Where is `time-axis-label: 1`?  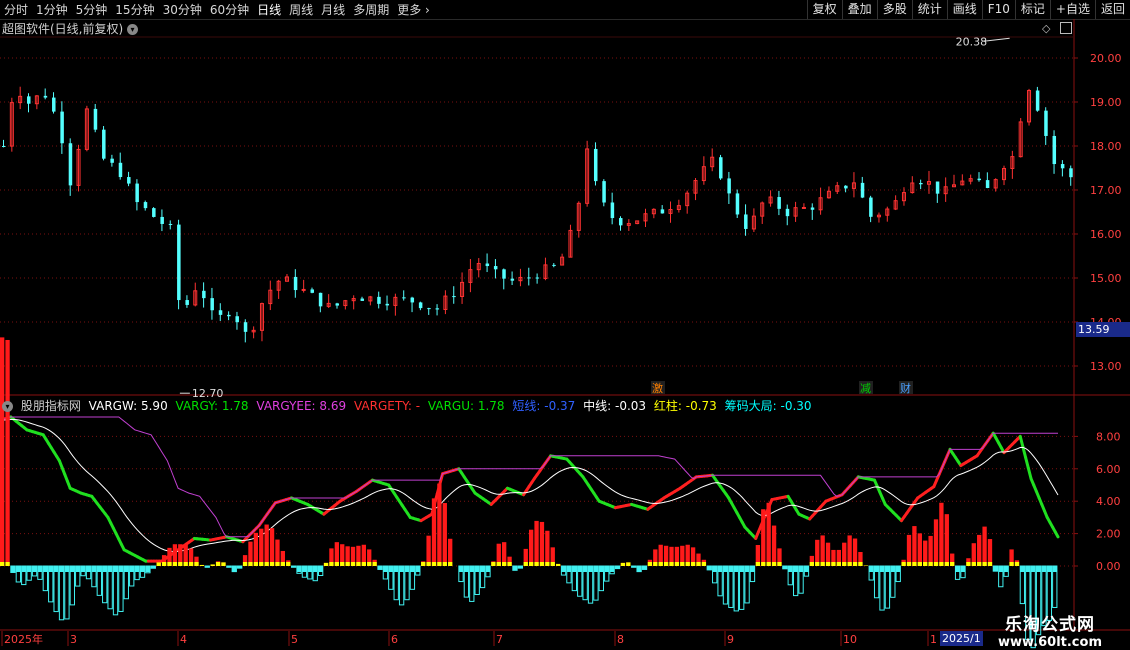
time-axis-label: 1 is located at coordinates (933, 639).